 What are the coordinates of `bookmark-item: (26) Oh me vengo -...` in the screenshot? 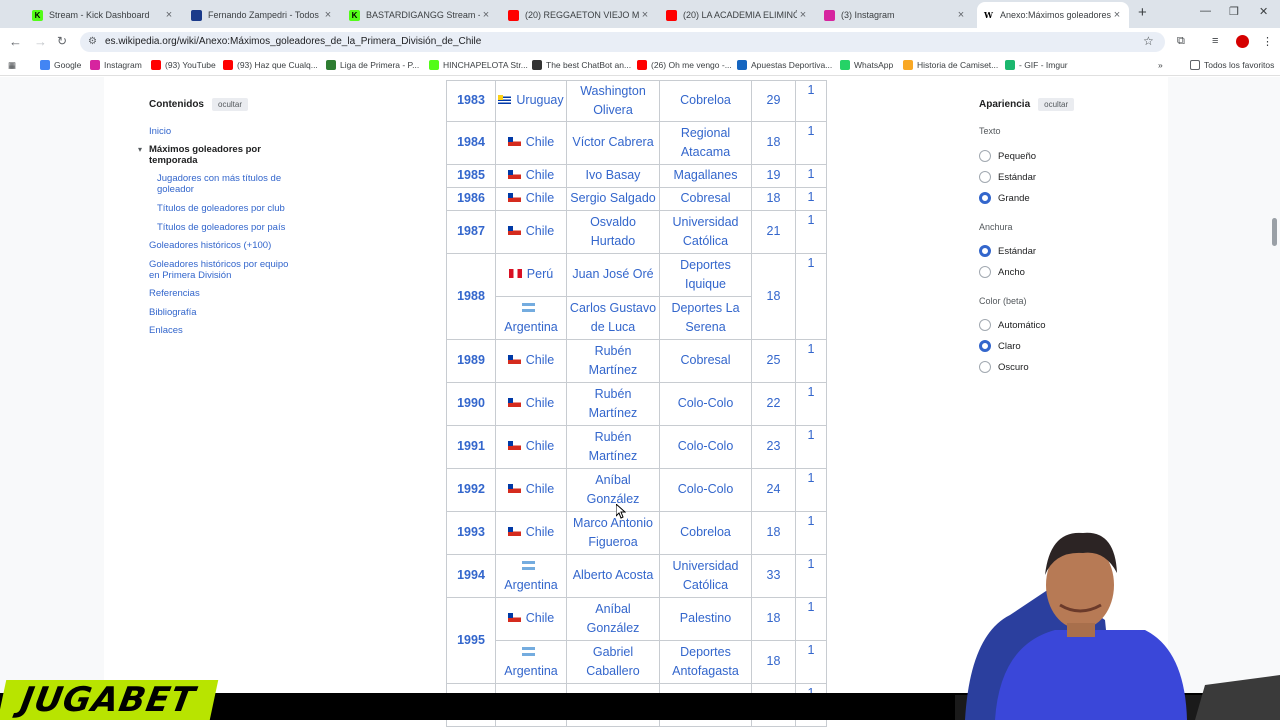 It's located at (684, 65).